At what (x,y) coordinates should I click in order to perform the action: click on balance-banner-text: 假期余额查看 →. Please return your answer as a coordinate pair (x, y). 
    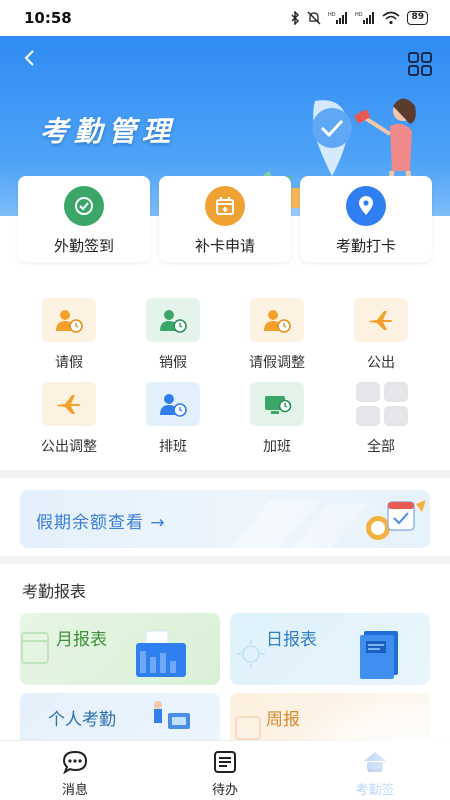
    Looking at the image, I should click on (101, 523).